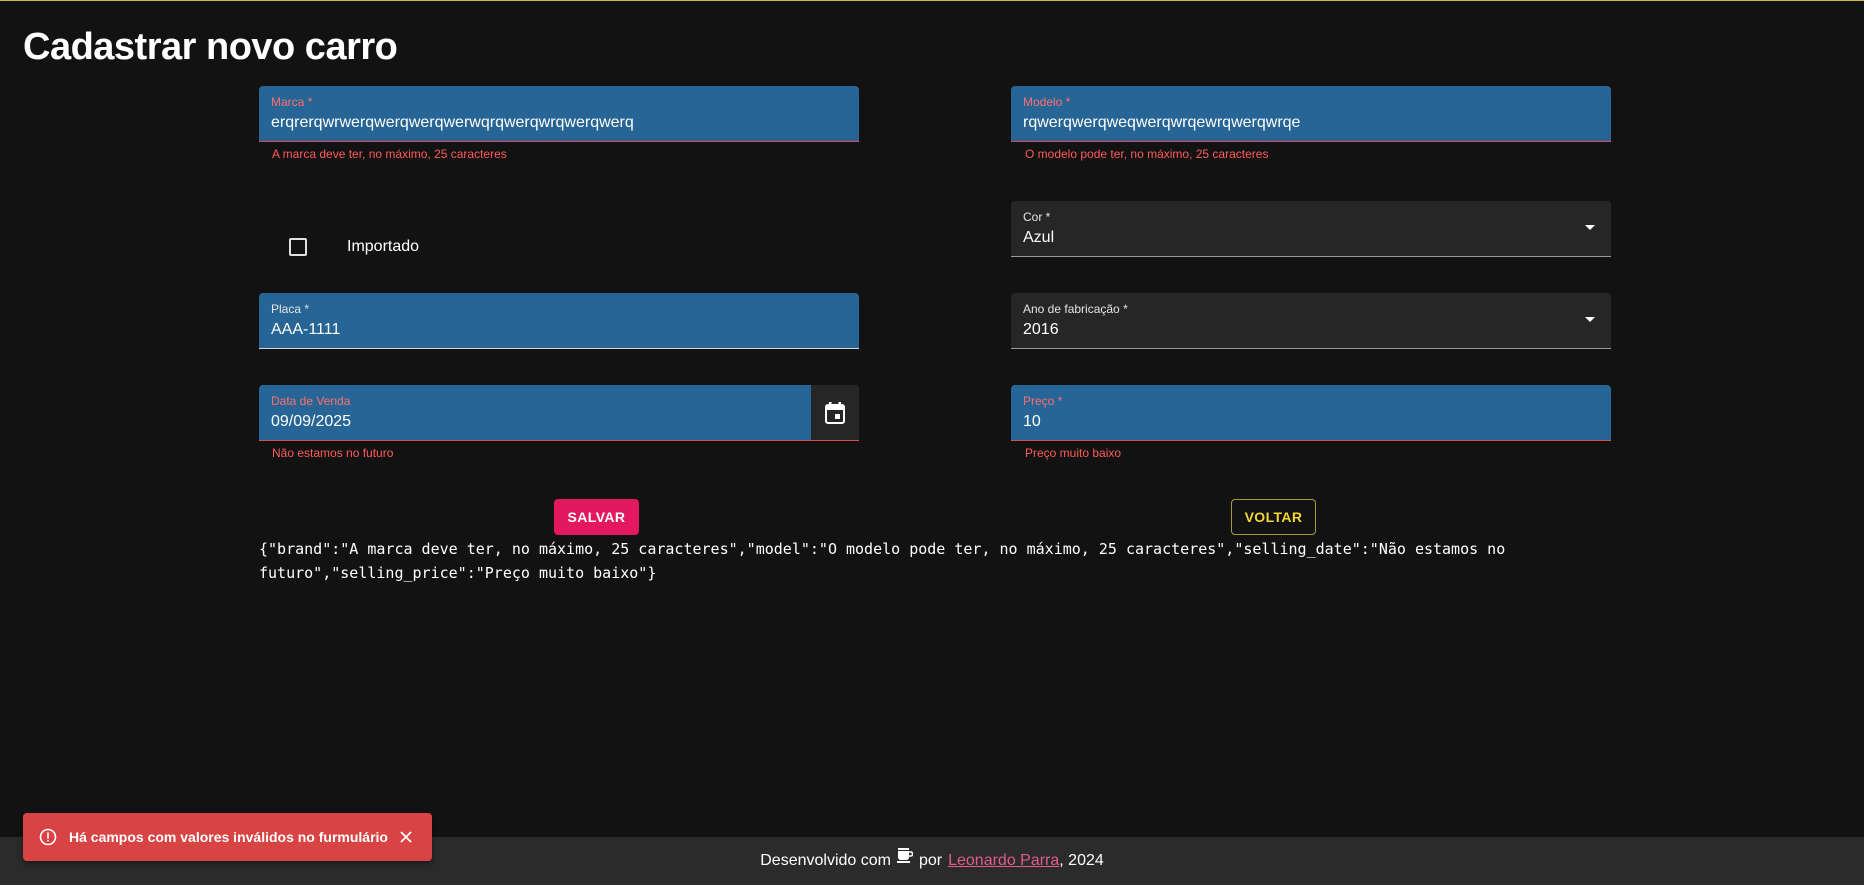  I want to click on calendar-icon, so click(835, 412).